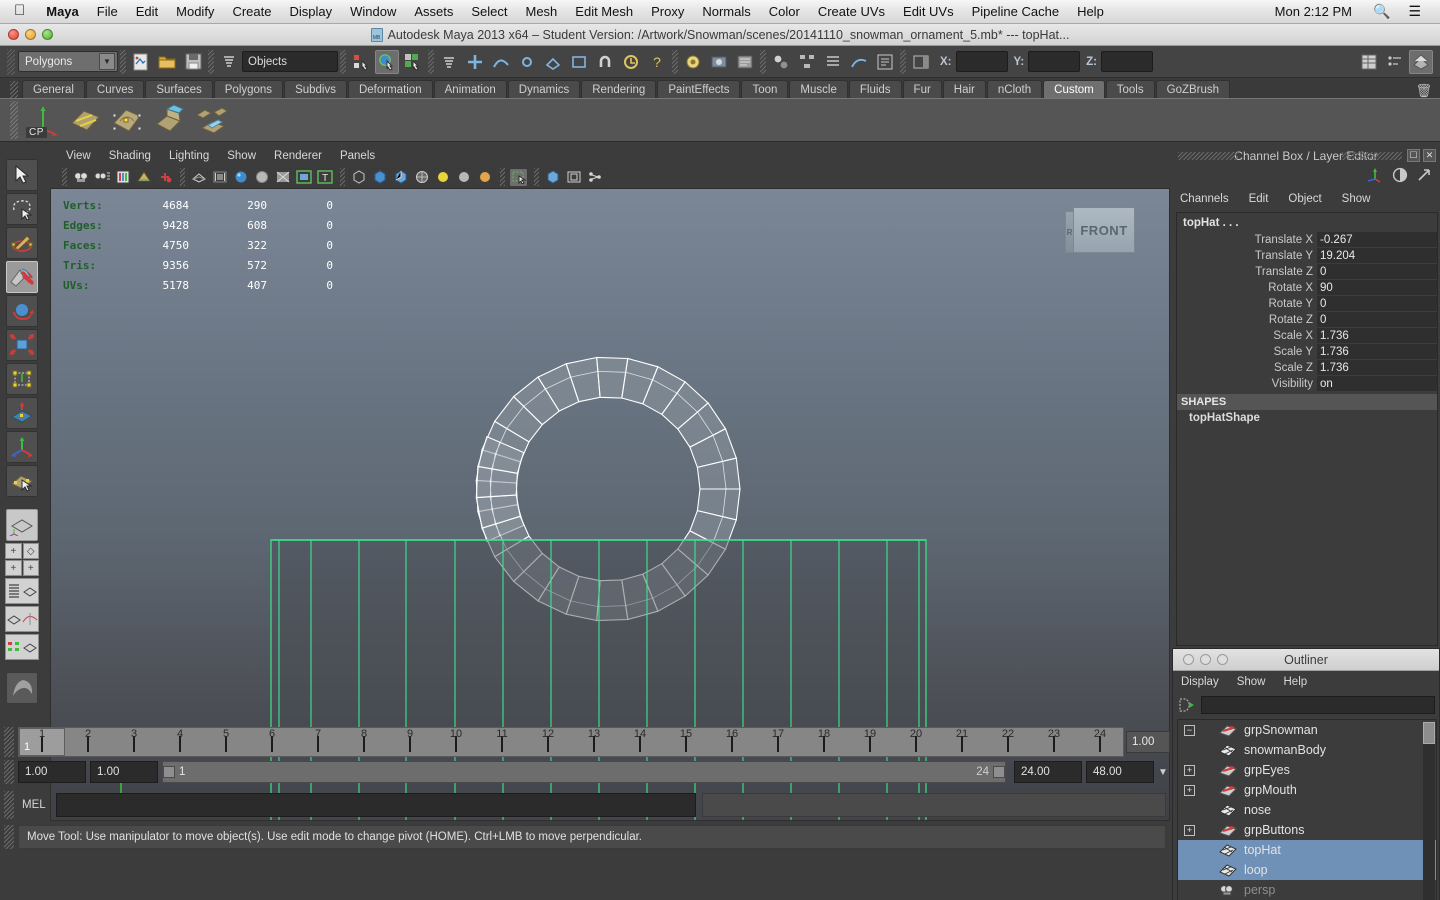 The image size is (1440, 900). Describe the element at coordinates (631, 62) in the screenshot. I see `construction-history-icon` at that location.